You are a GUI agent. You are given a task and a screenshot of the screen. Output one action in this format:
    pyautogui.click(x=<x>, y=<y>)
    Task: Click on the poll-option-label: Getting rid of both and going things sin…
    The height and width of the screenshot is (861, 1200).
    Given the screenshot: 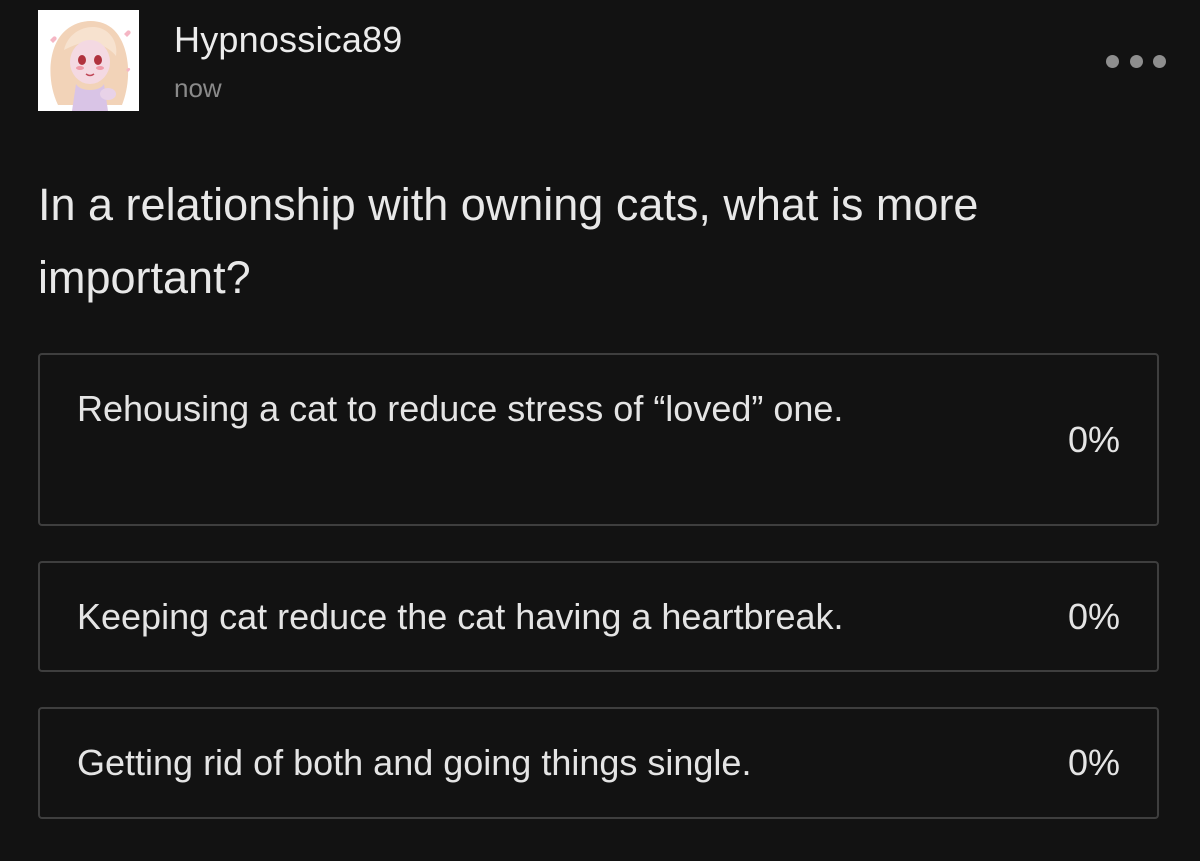 What is the action you would take?
    pyautogui.click(x=414, y=762)
    